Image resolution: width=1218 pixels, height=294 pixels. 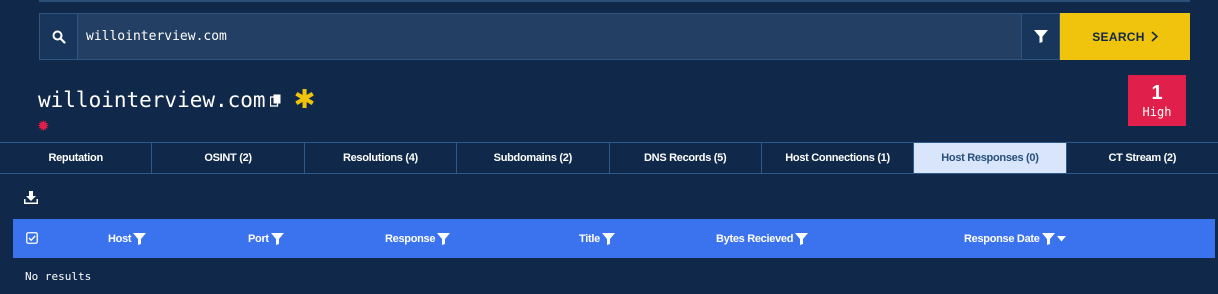 I want to click on column-bytes-recieved-label: Bytes Recieved, so click(x=755, y=238).